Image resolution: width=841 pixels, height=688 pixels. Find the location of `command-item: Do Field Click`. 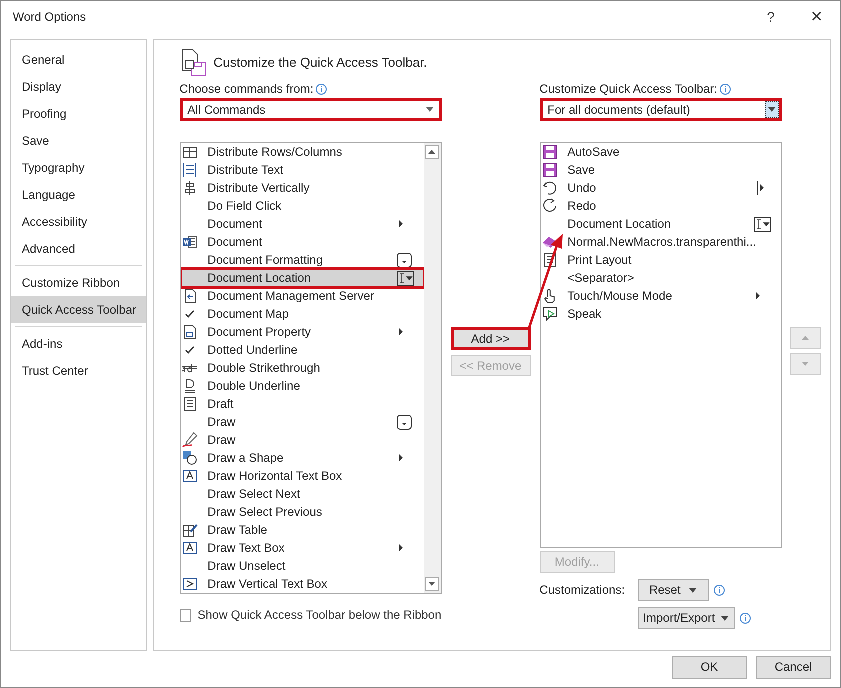

command-item: Do Field Click is located at coordinates (302, 206).